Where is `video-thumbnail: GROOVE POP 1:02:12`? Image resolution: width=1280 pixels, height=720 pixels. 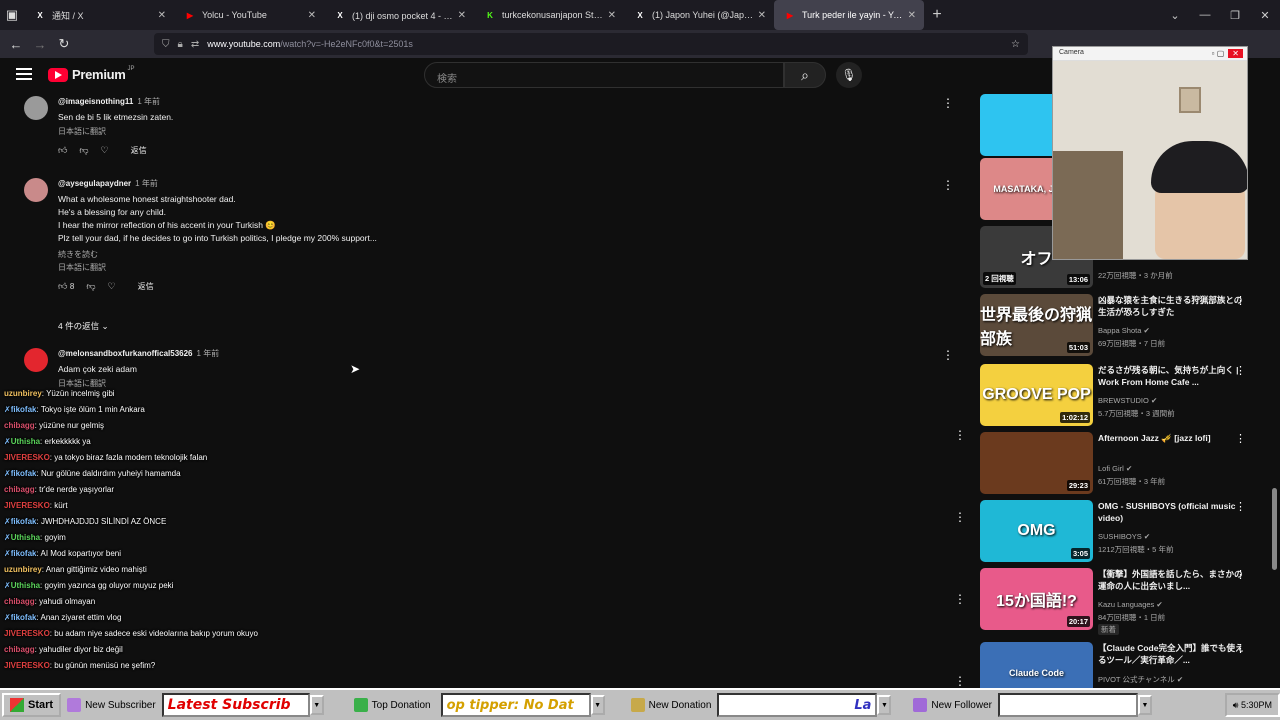
video-thumbnail: GROOVE POP 1:02:12 is located at coordinates (1036, 395).